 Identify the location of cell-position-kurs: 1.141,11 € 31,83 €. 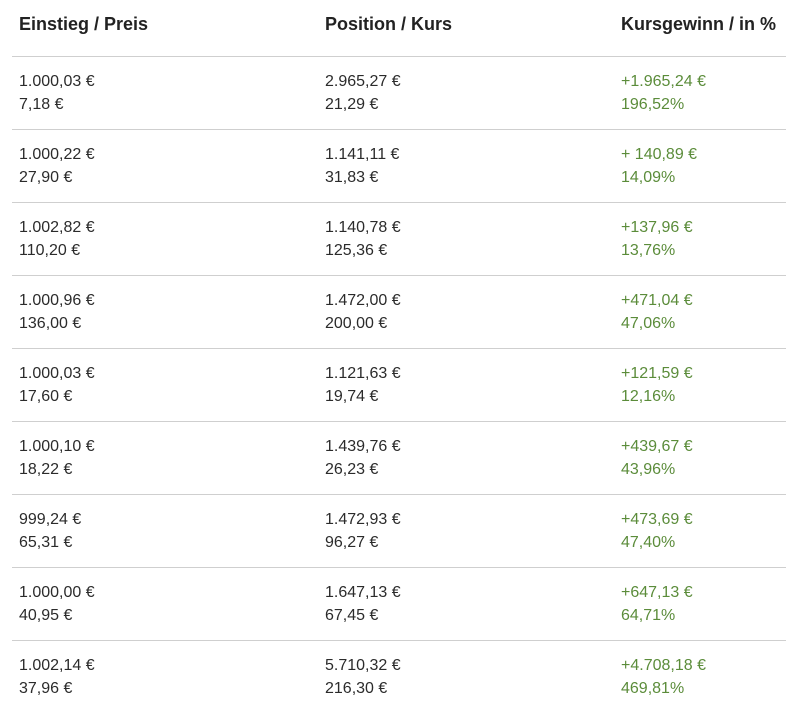
(466, 166).